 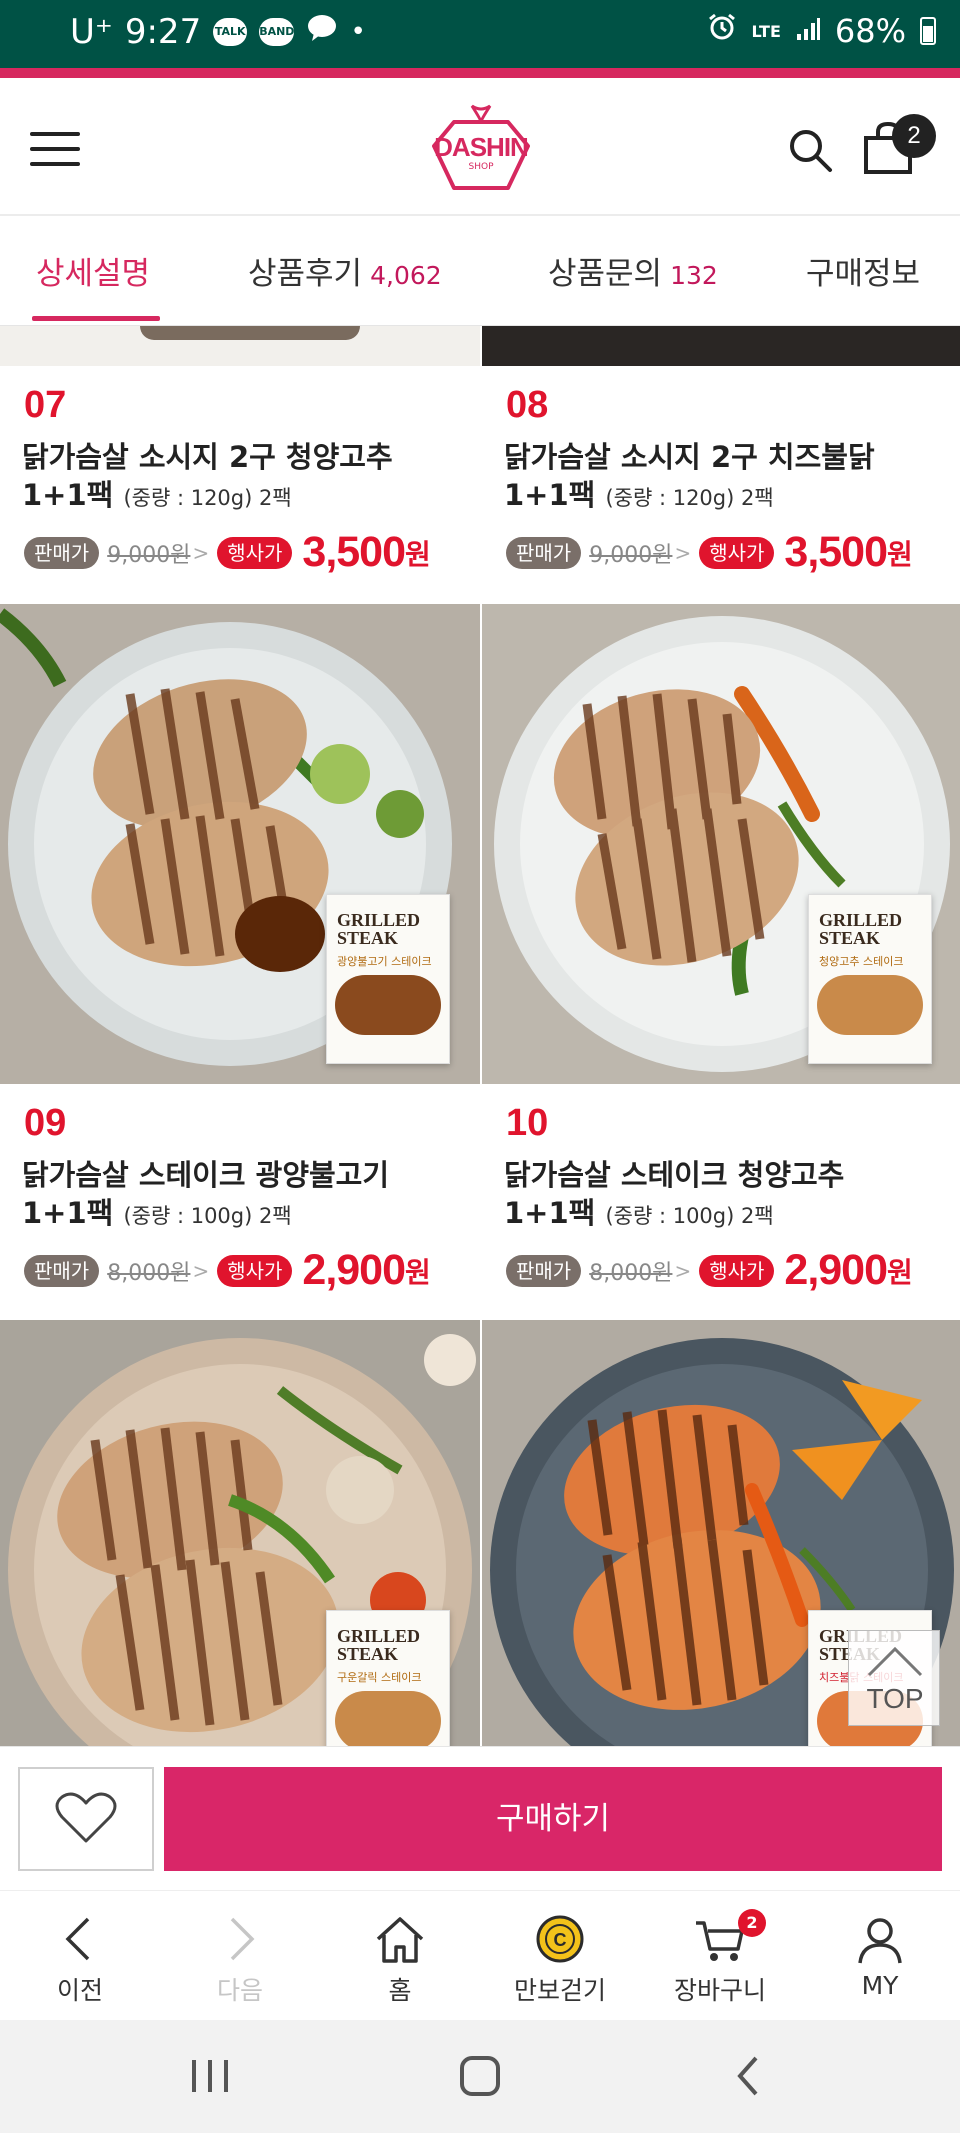 I want to click on back-icon, so click(x=750, y=2076).